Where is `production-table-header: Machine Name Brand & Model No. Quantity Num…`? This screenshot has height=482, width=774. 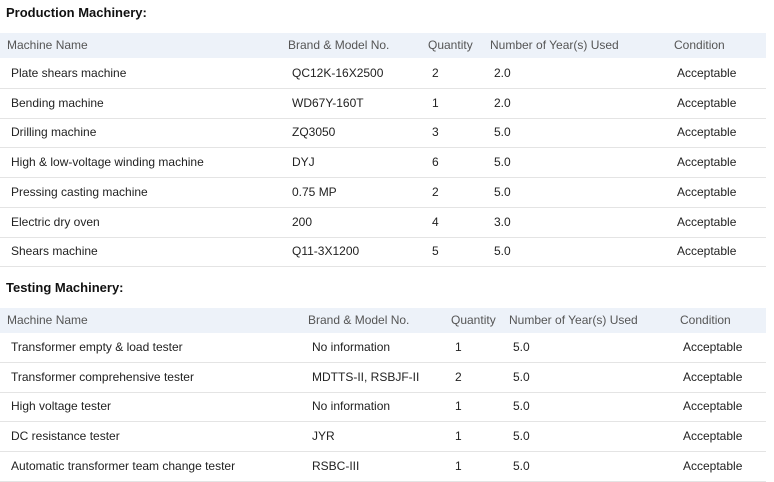
production-table-header: Machine Name Brand & Model No. Quantity Num… is located at coordinates (383, 45).